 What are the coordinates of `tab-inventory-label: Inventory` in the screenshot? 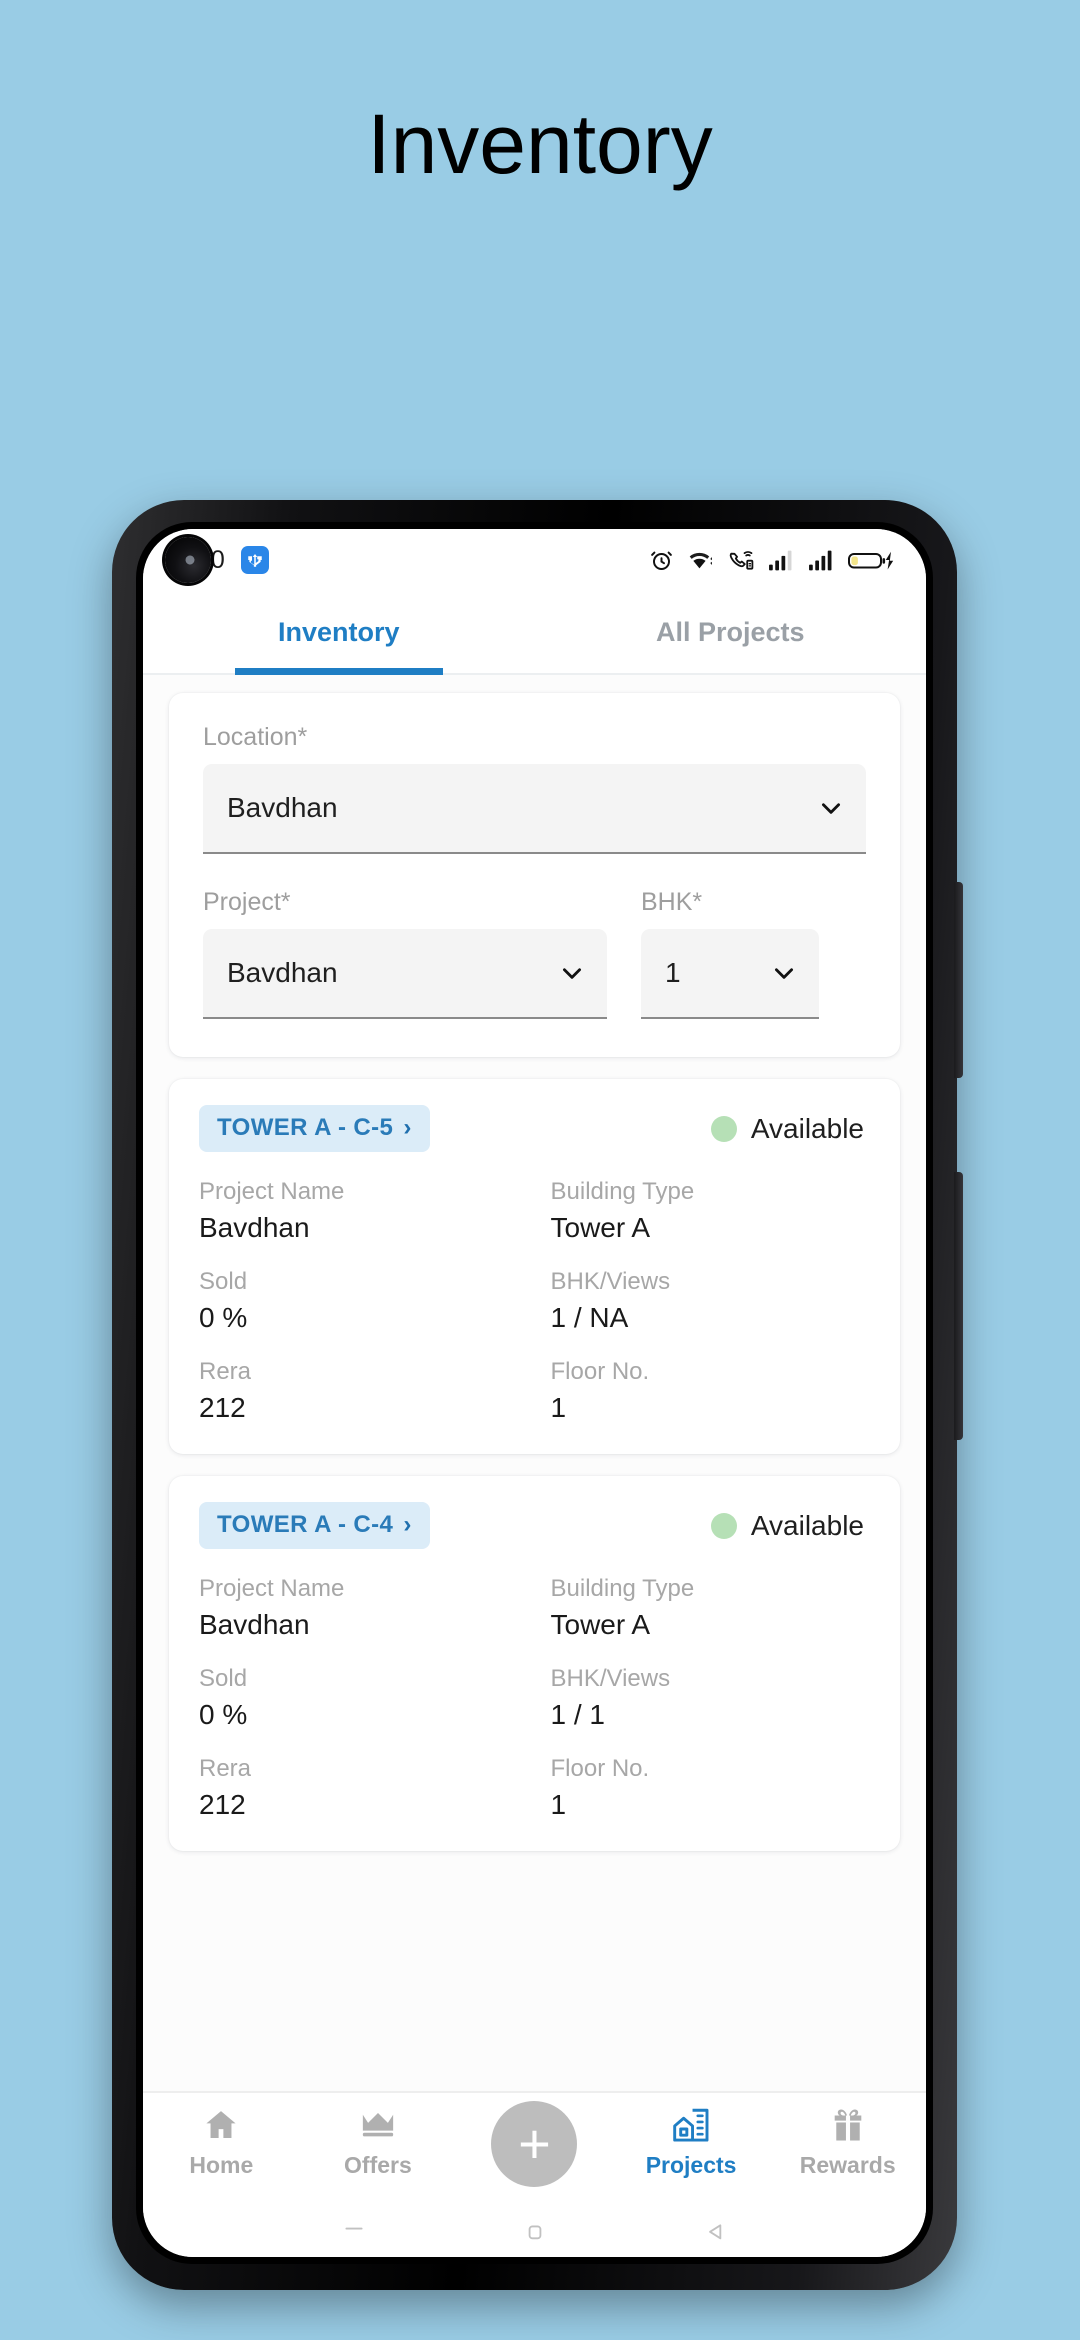 It's located at (338, 631).